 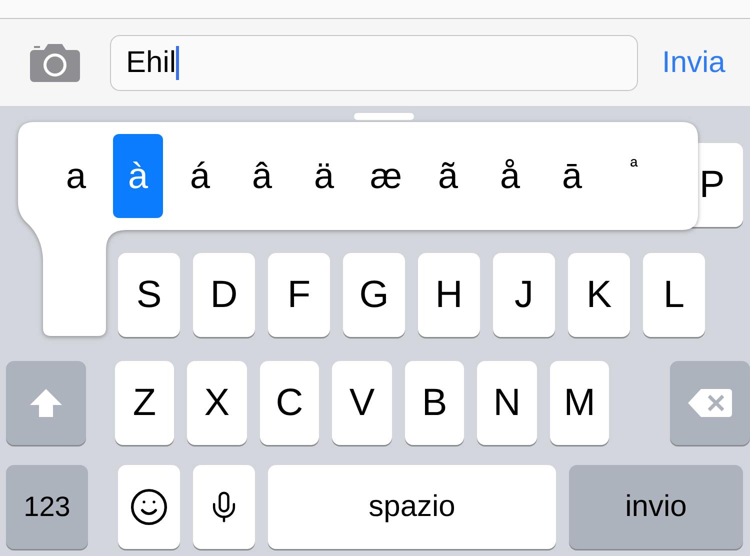 I want to click on letter-key: L, so click(x=674, y=295).